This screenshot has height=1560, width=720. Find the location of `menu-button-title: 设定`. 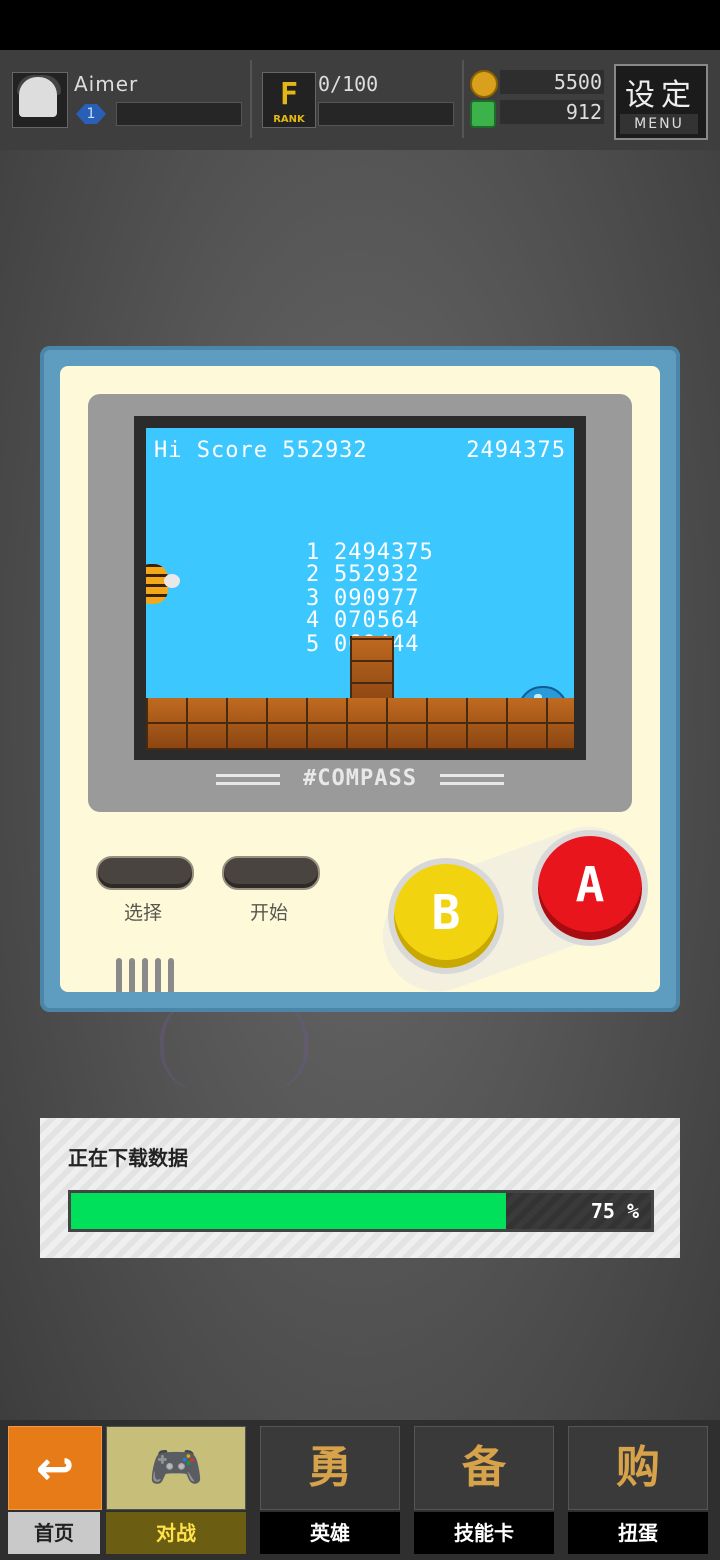

menu-button-title: 设定 is located at coordinates (661, 95).